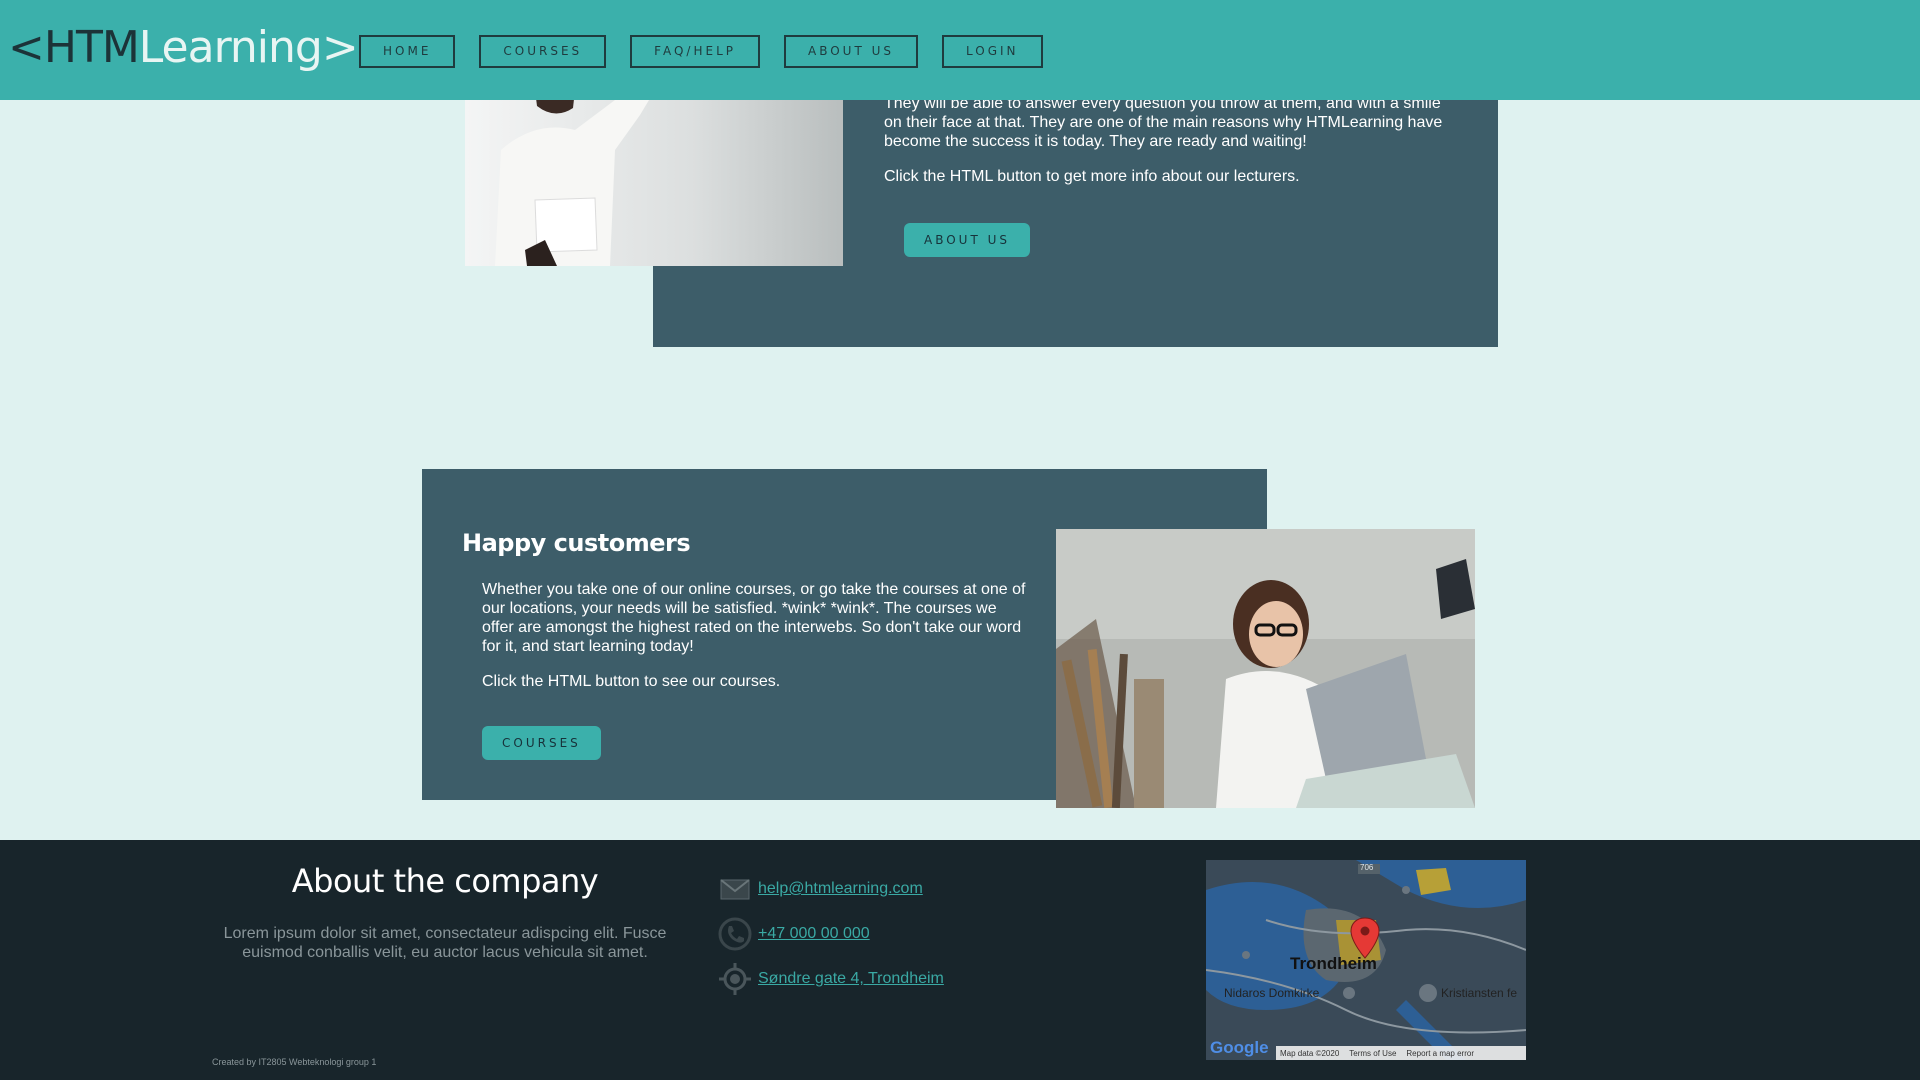  I want to click on courses-button: COURSES, so click(541, 743).